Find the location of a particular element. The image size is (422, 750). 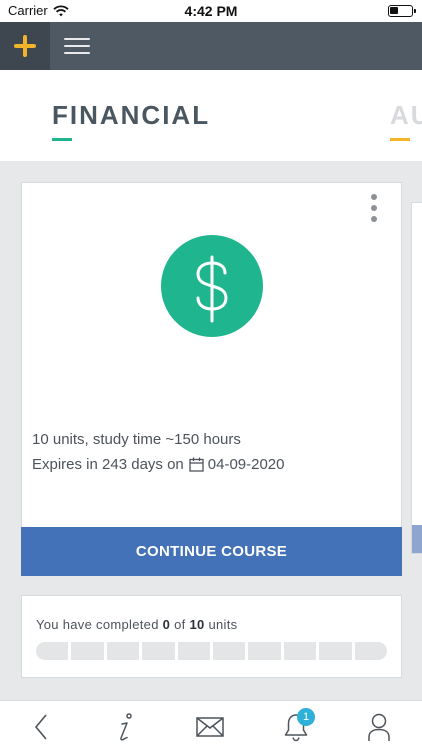

expiry-prefix: Expires in 243 days on is located at coordinates (108, 464).